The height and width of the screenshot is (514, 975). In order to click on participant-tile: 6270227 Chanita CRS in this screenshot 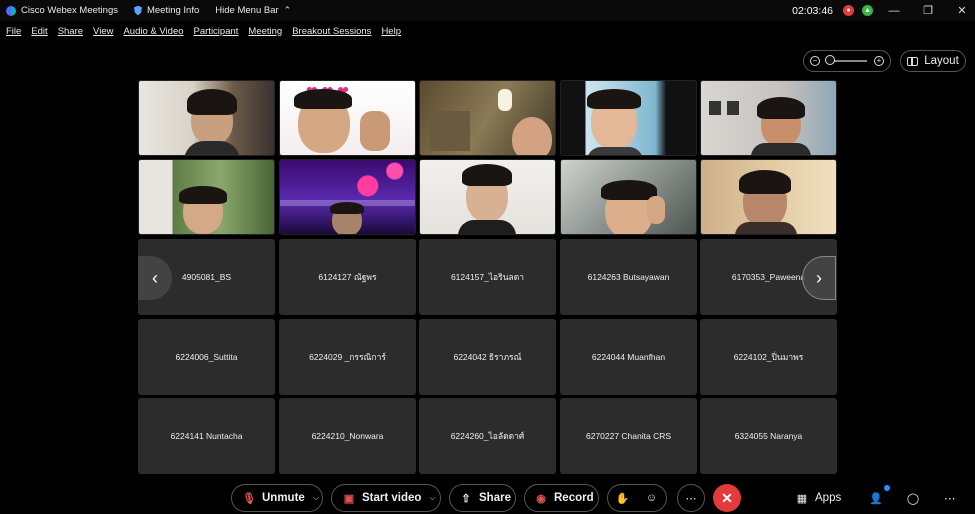, I will do `click(628, 436)`.